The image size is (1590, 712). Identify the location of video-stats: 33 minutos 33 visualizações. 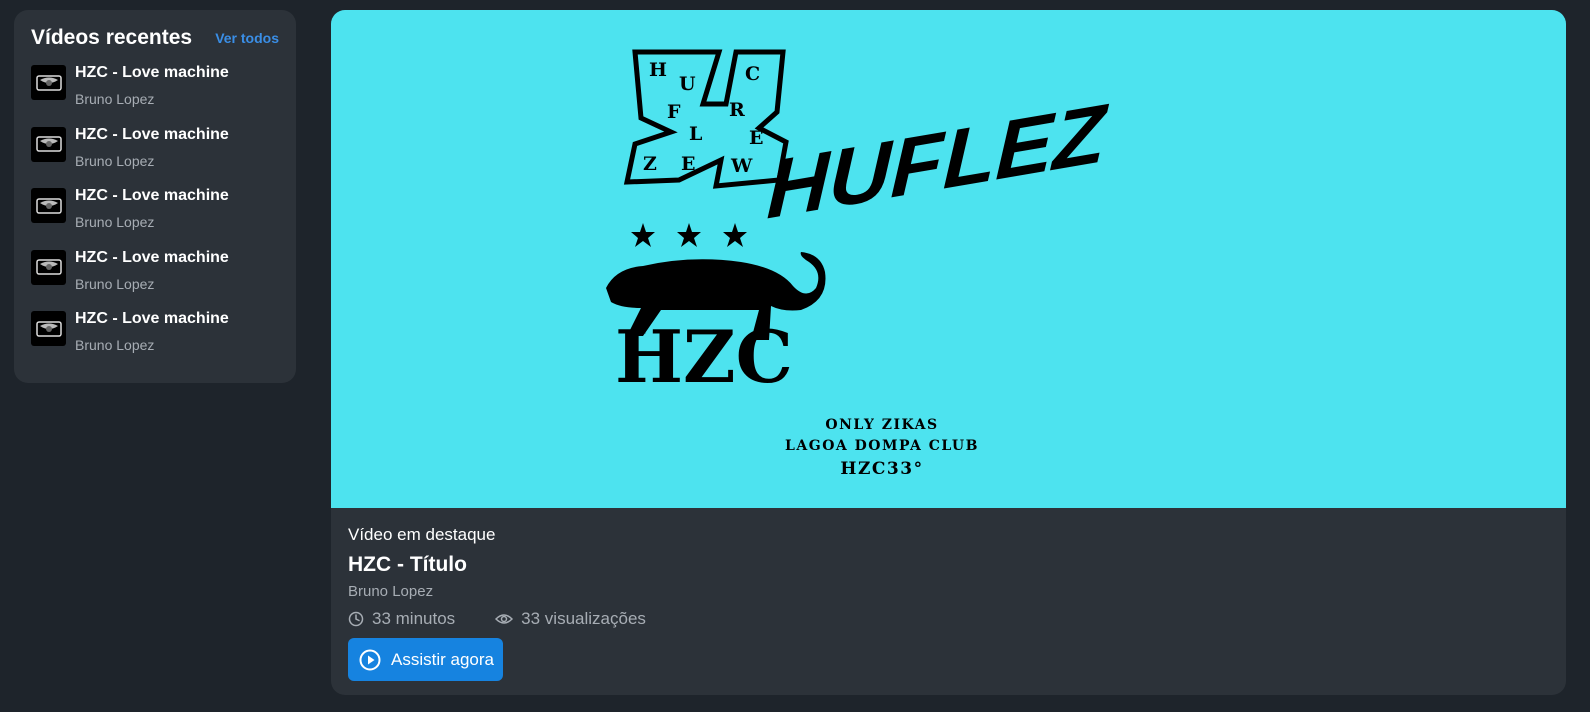
(948, 619).